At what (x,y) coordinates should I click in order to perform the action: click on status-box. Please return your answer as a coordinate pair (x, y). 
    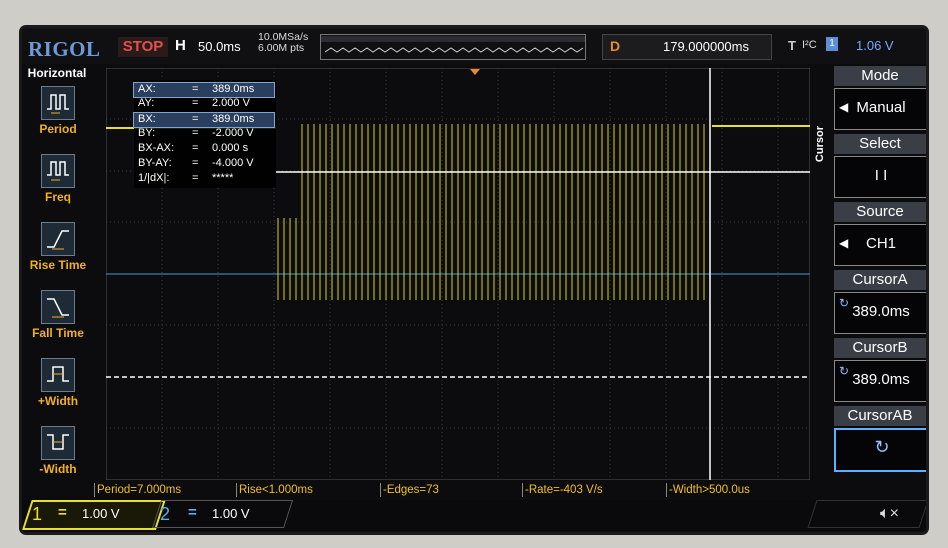
    Looking at the image, I should click on (866, 514).